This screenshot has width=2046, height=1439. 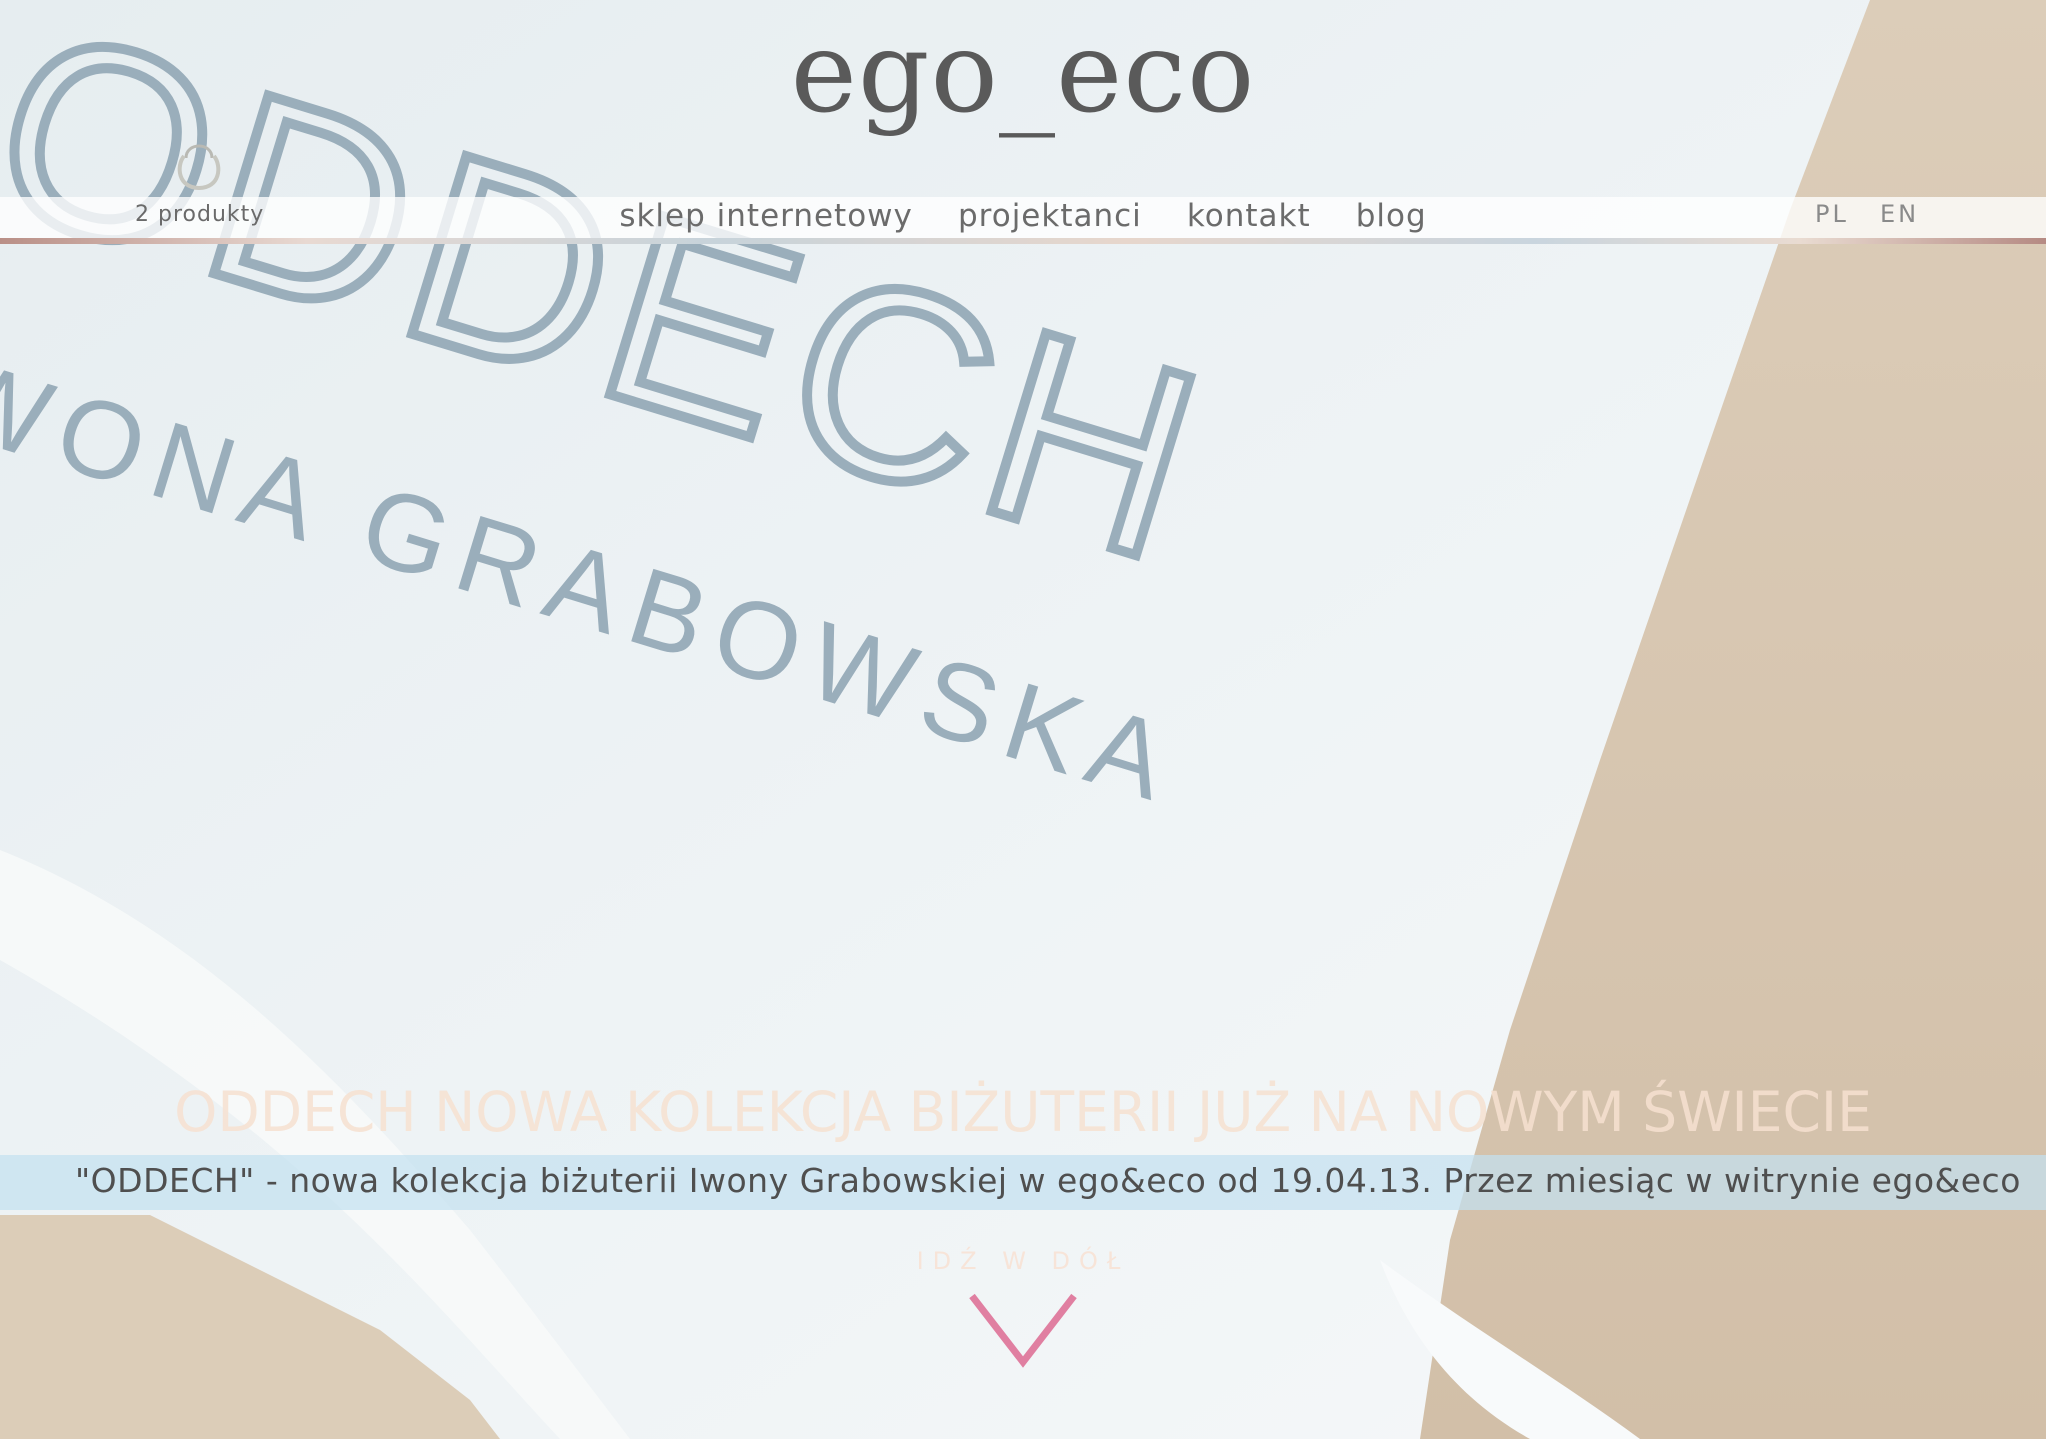 I want to click on menu-item-blog: blog, so click(x=1391, y=216).